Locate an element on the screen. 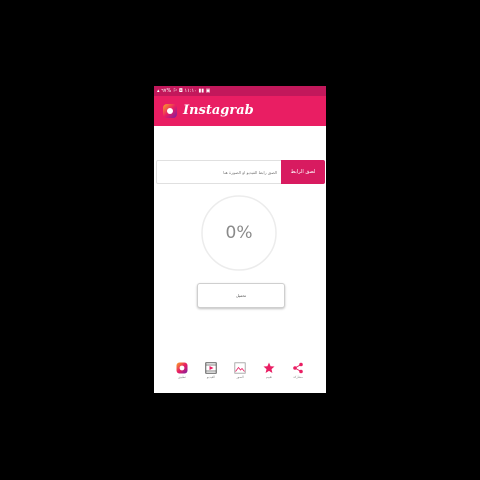 The width and height of the screenshot is (480, 480). url-row: لصق الرابط is located at coordinates (240, 172).